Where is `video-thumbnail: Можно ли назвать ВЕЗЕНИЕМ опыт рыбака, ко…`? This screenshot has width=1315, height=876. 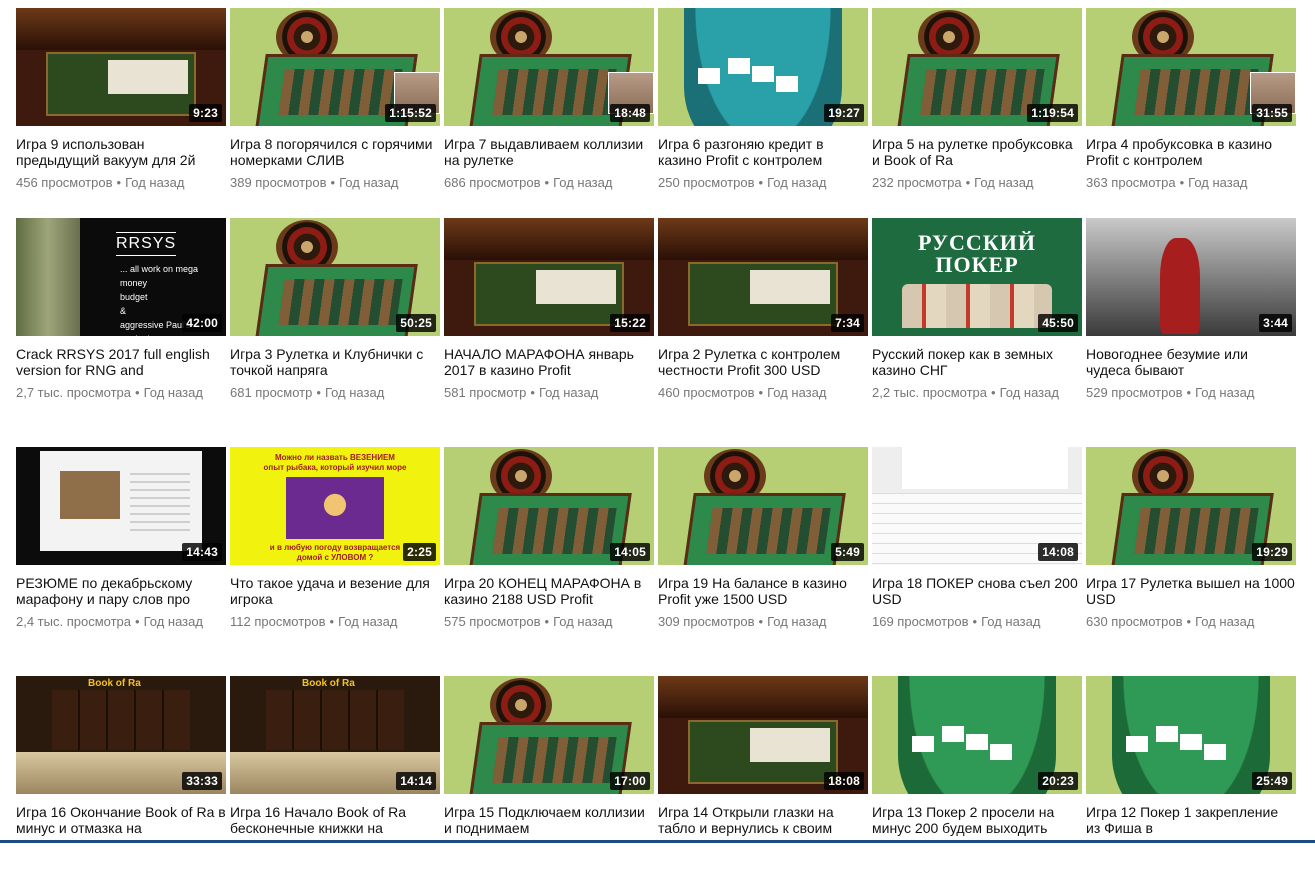 video-thumbnail: Можно ли назвать ВЕЗЕНИЕМ опыт рыбака, ко… is located at coordinates (335, 506).